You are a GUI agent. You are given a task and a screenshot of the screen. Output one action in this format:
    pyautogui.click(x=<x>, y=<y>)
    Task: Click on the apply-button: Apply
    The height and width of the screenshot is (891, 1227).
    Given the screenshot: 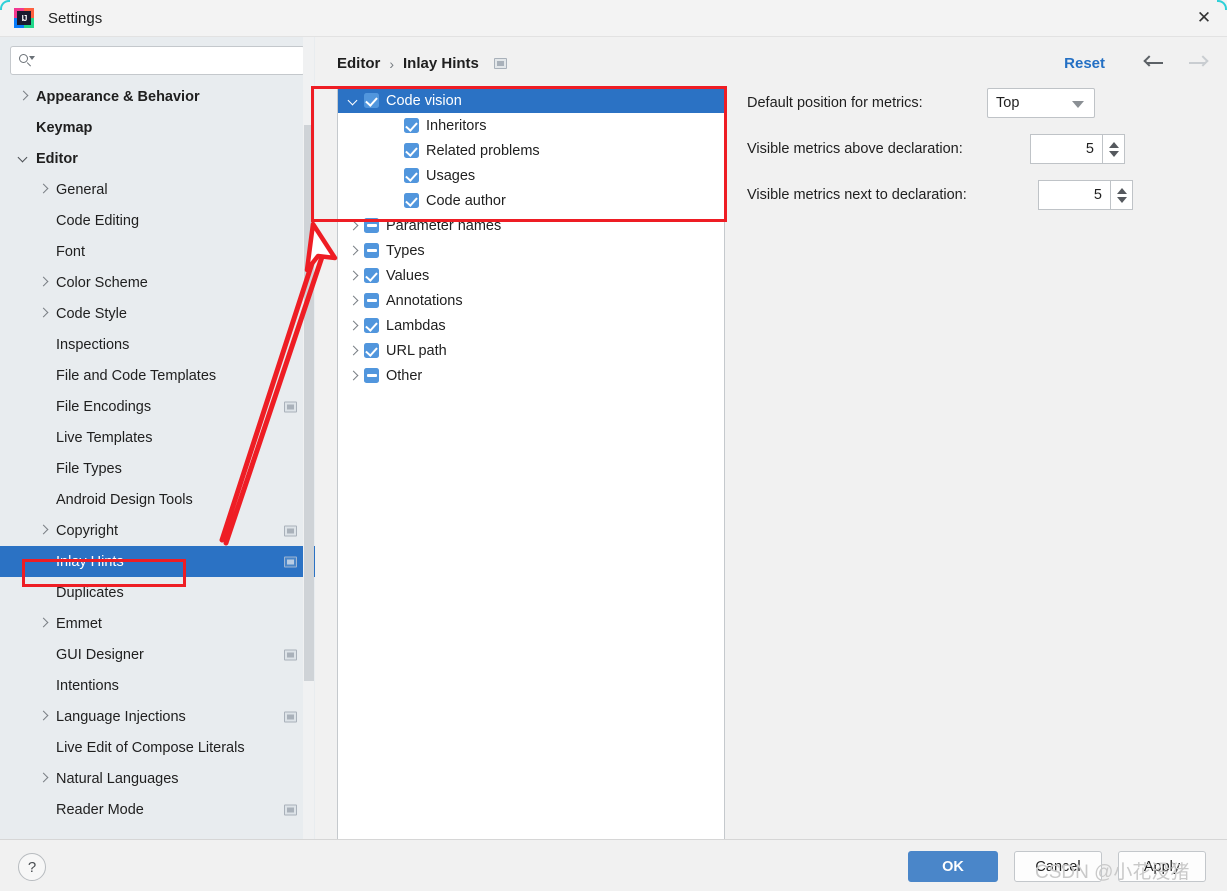 What is the action you would take?
    pyautogui.click(x=1162, y=866)
    